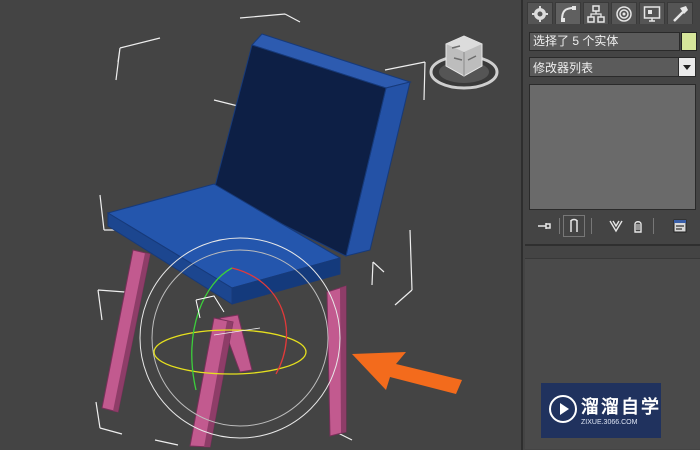 This screenshot has height=450, width=700. I want to click on create-icon, so click(540, 13).